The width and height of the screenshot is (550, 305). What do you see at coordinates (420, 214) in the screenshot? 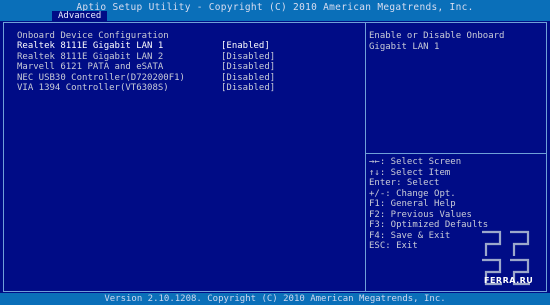
I see `key-previous-values: F2: Previous Values` at bounding box center [420, 214].